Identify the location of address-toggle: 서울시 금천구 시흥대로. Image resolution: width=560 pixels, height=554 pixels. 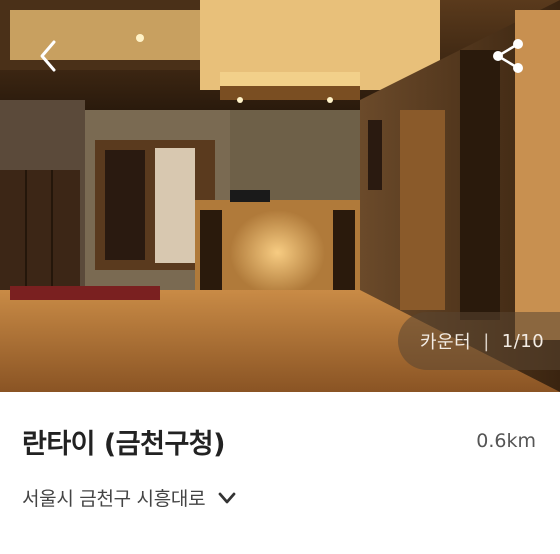
(129, 497).